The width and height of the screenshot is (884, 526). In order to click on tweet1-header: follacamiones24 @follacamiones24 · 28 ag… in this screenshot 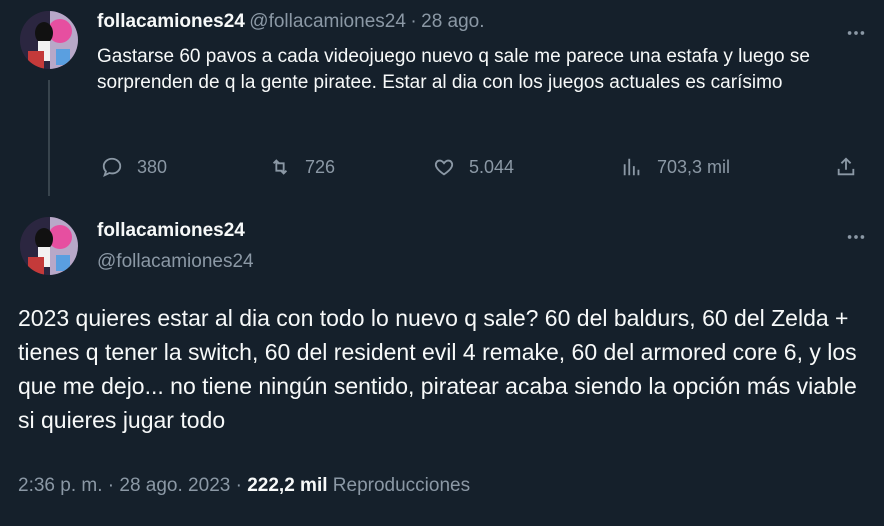, I will do `click(291, 22)`.